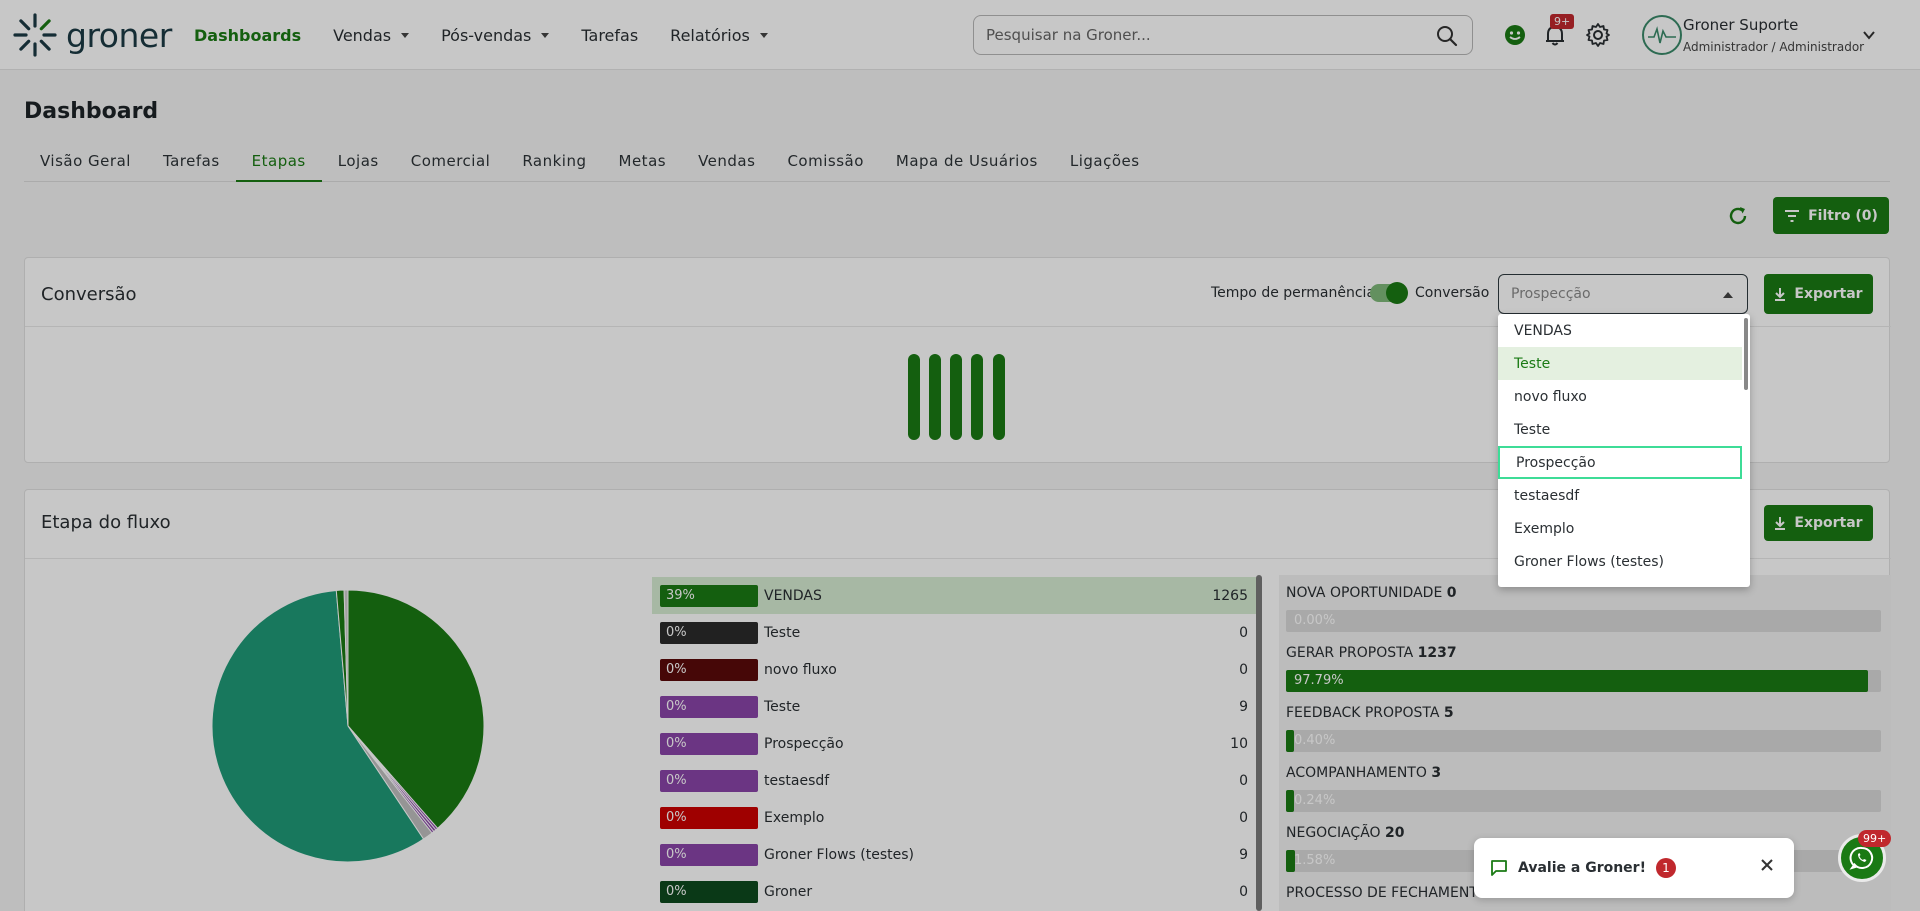  I want to click on dropdown-scrollbar, so click(1746, 354).